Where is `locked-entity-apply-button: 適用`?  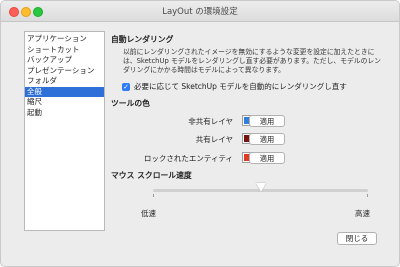
locked-entity-apply-button: 適用 is located at coordinates (267, 158).